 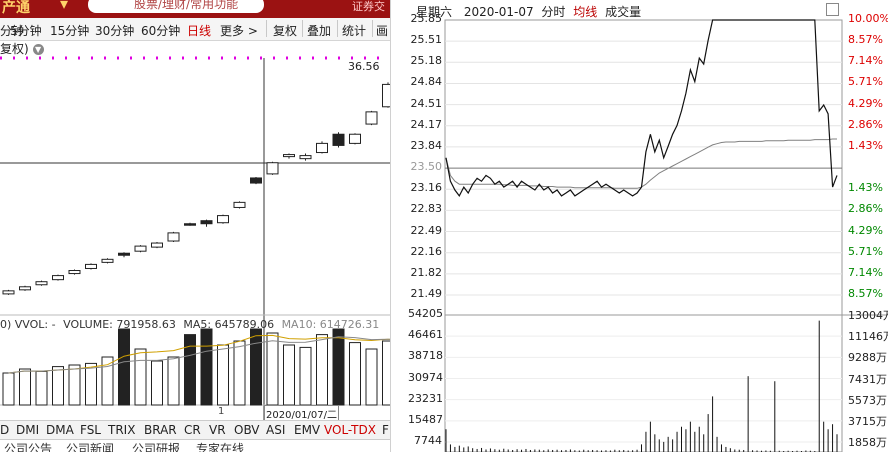 What do you see at coordinates (4, 430) in the screenshot?
I see `indicator-tab: D` at bounding box center [4, 430].